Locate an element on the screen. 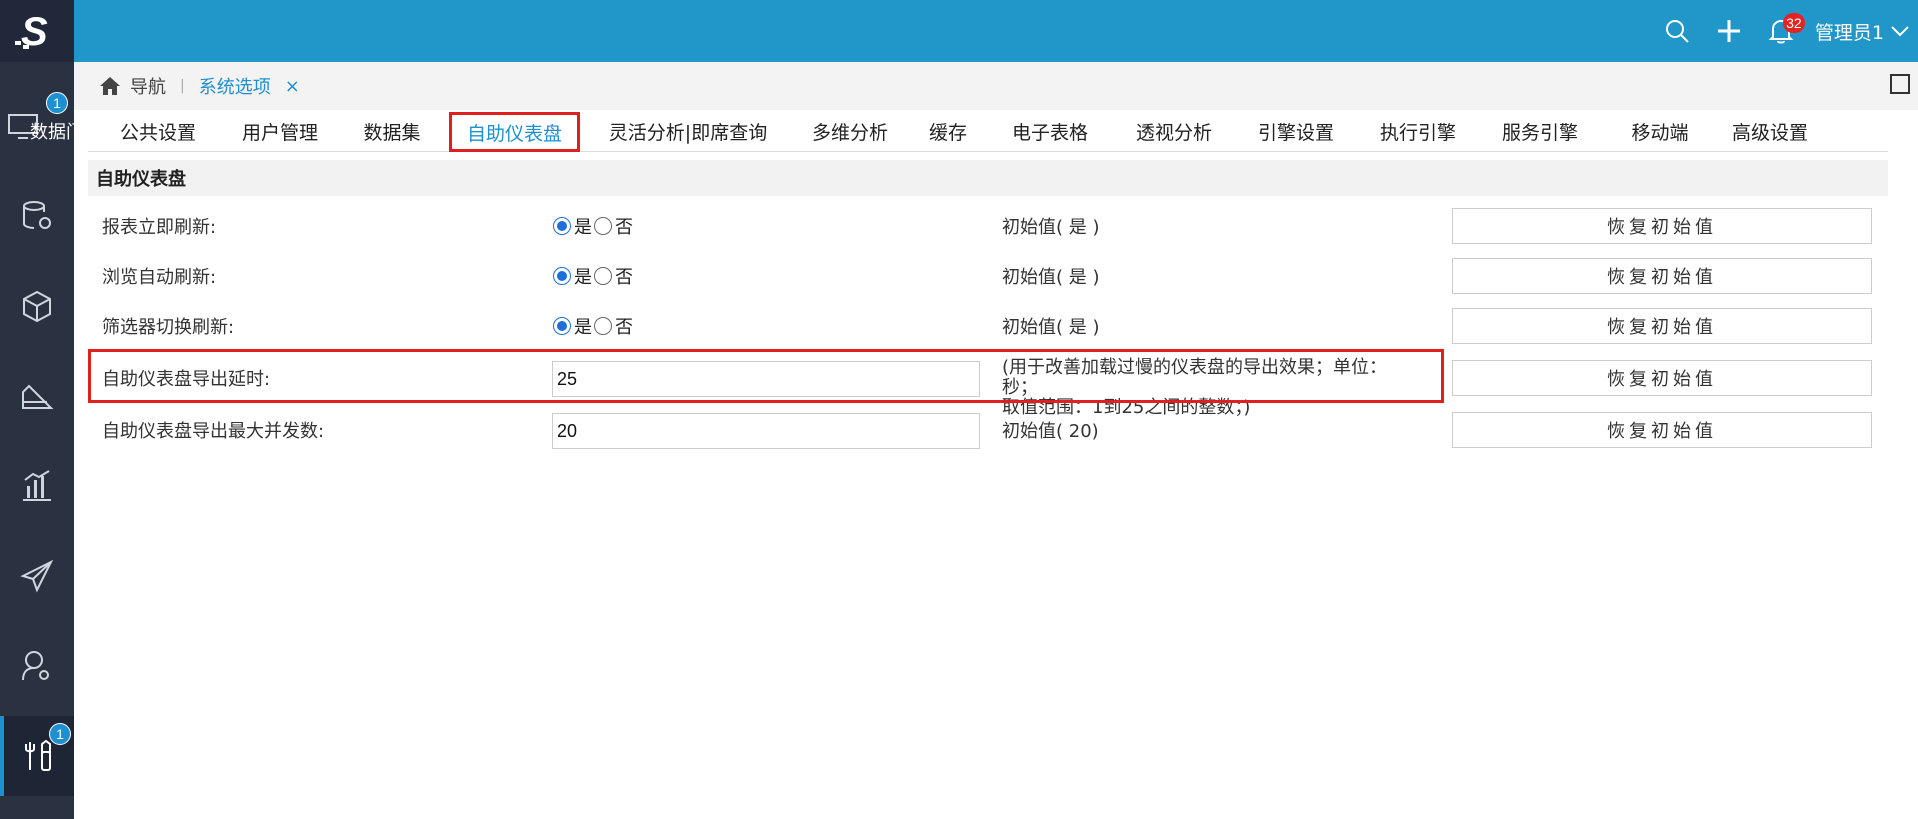 This screenshot has width=1918, height=819. sidebar-item-analysis is located at coordinates (37, 486).